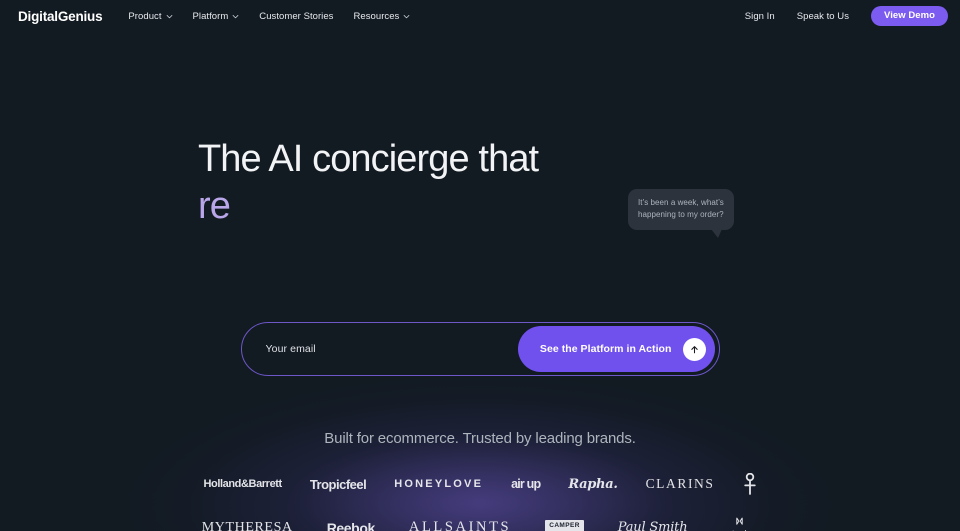 The height and width of the screenshot is (531, 960). I want to click on nav-item-label: Product, so click(145, 16).